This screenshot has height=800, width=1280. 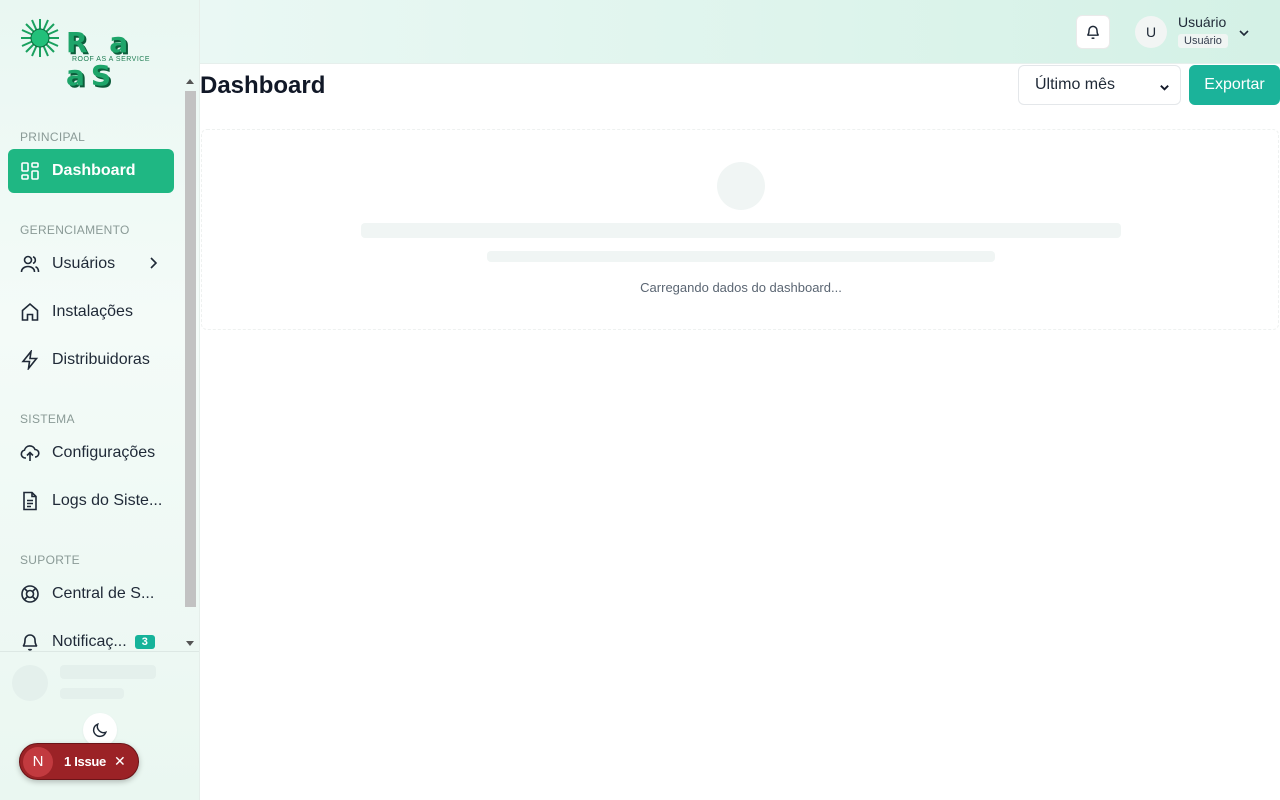 What do you see at coordinates (1151, 32) in the screenshot?
I see `user-avatar: U` at bounding box center [1151, 32].